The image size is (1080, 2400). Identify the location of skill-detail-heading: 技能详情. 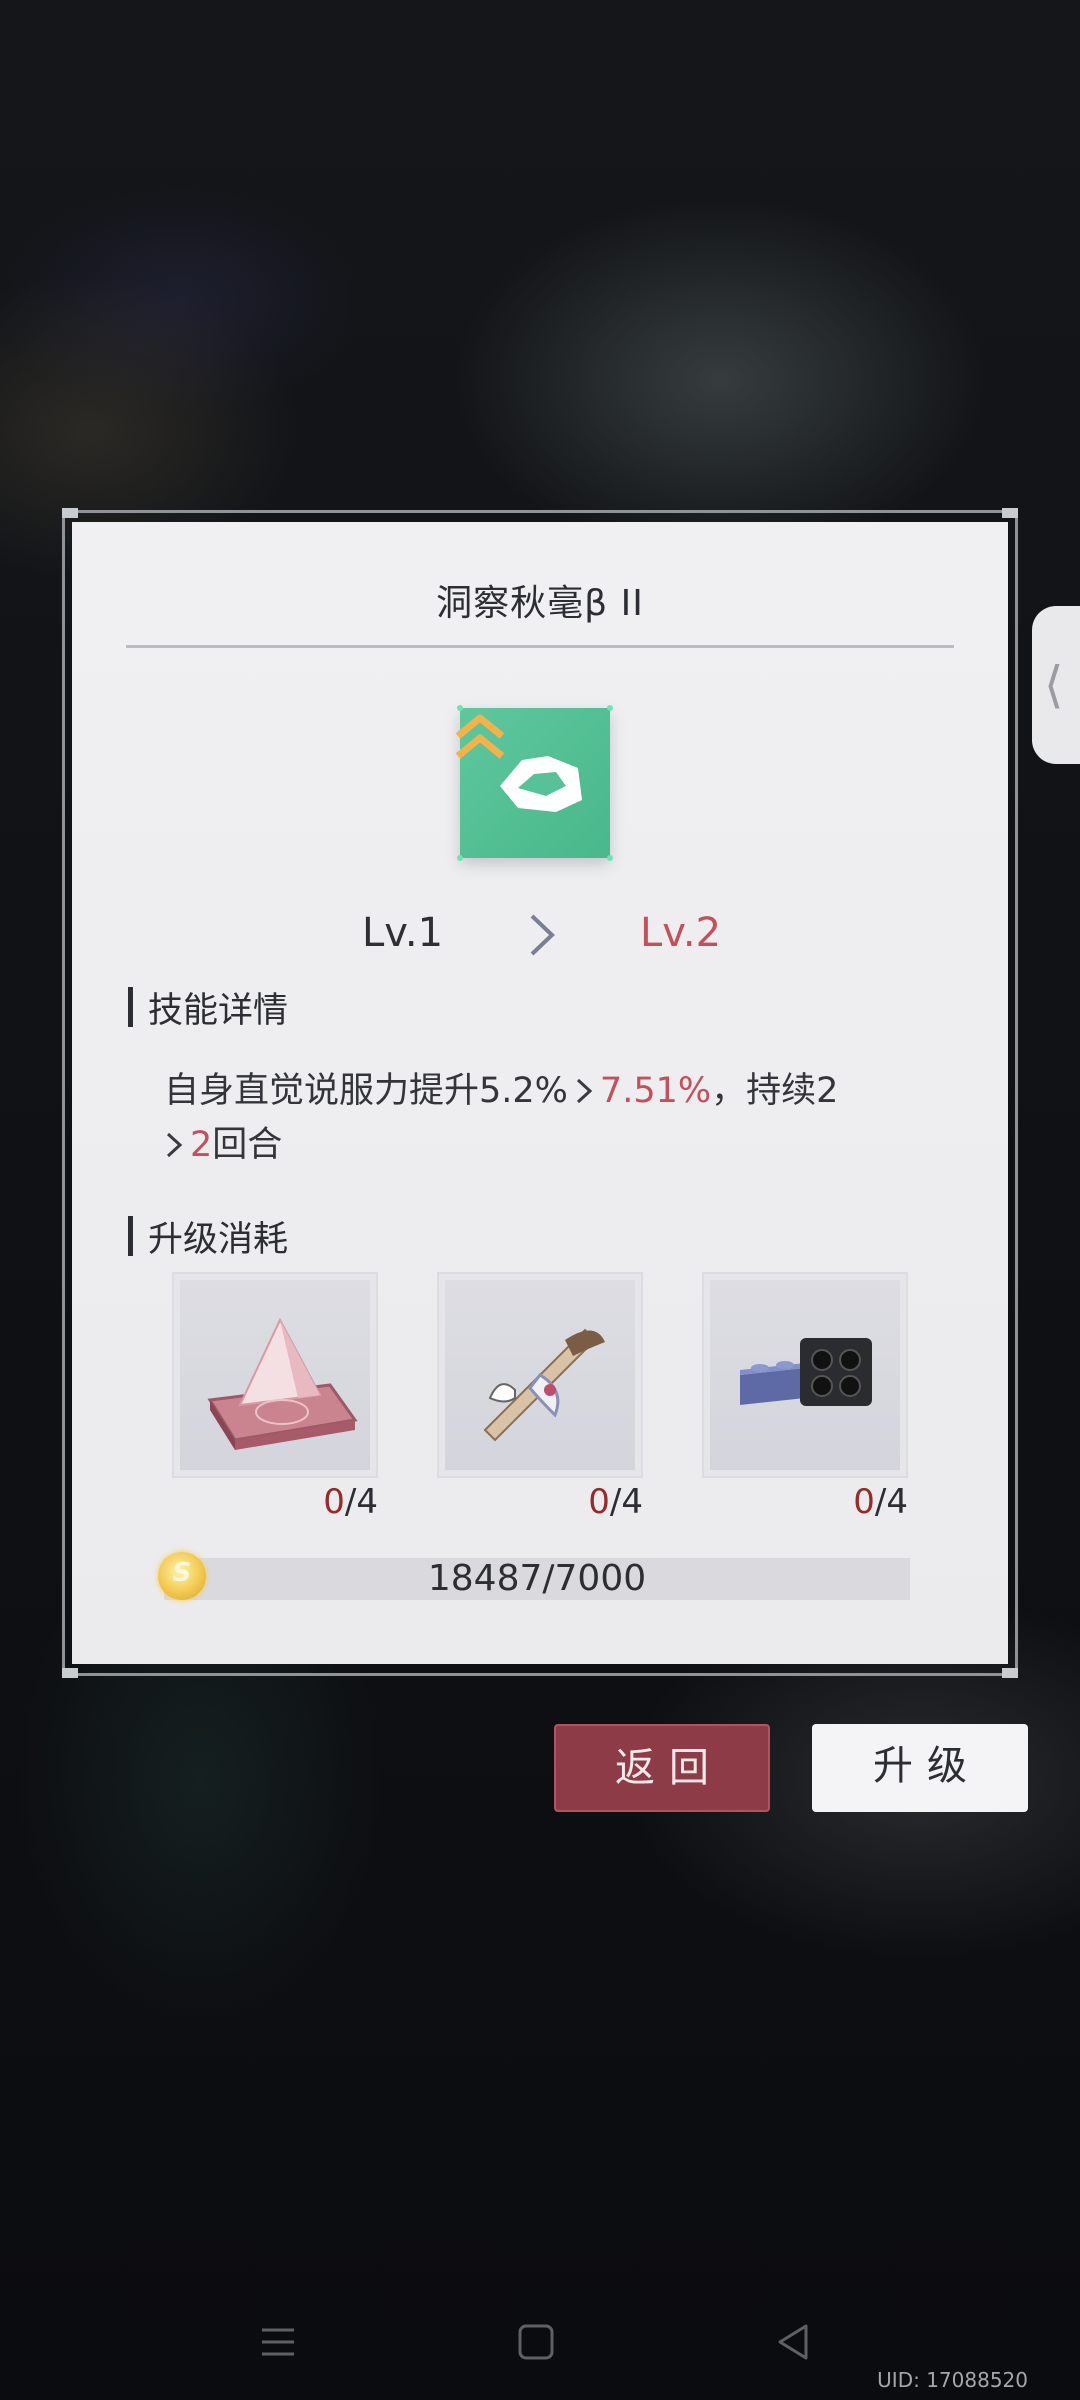
(218, 1011).